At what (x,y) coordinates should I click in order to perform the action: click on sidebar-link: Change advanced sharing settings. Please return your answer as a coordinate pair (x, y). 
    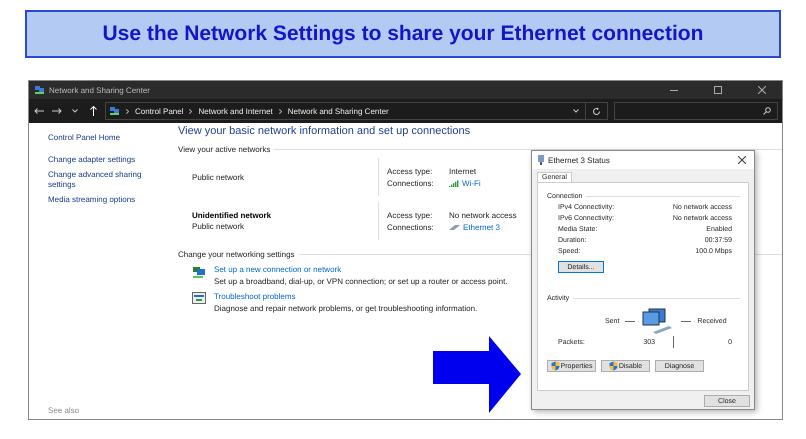
    Looking at the image, I should click on (105, 180).